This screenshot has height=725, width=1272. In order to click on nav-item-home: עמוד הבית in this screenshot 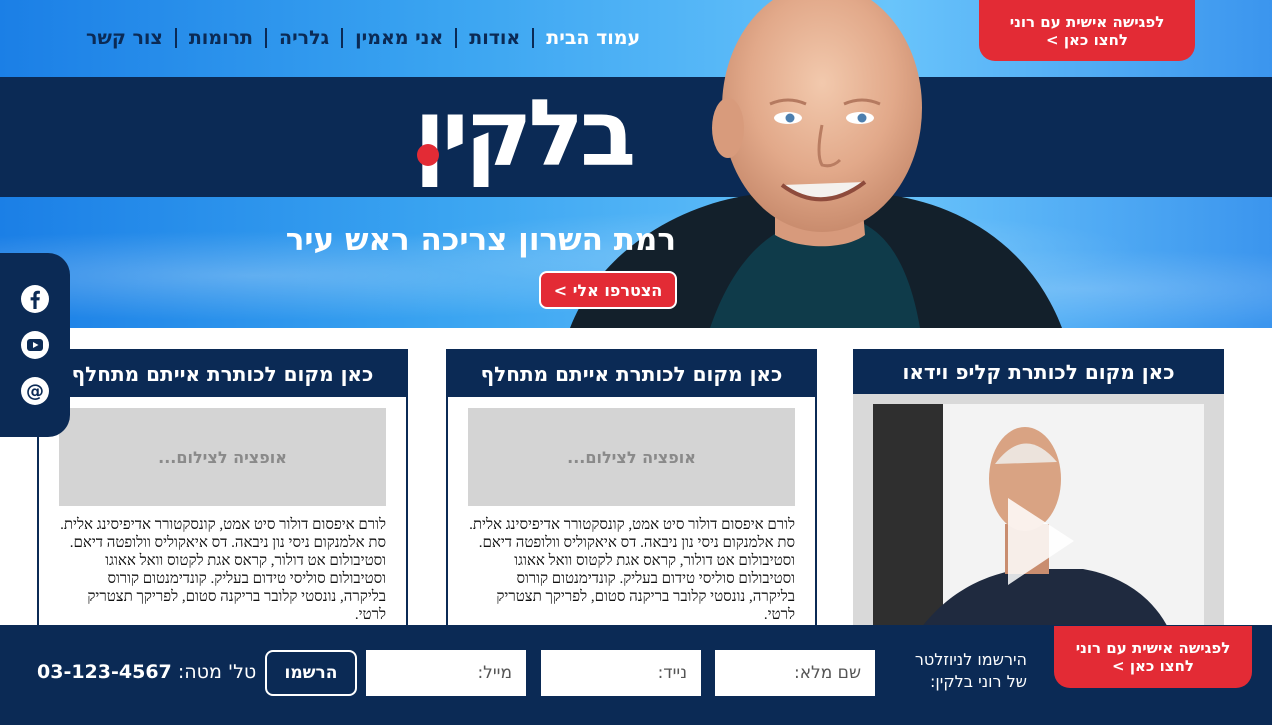, I will do `click(587, 38)`.